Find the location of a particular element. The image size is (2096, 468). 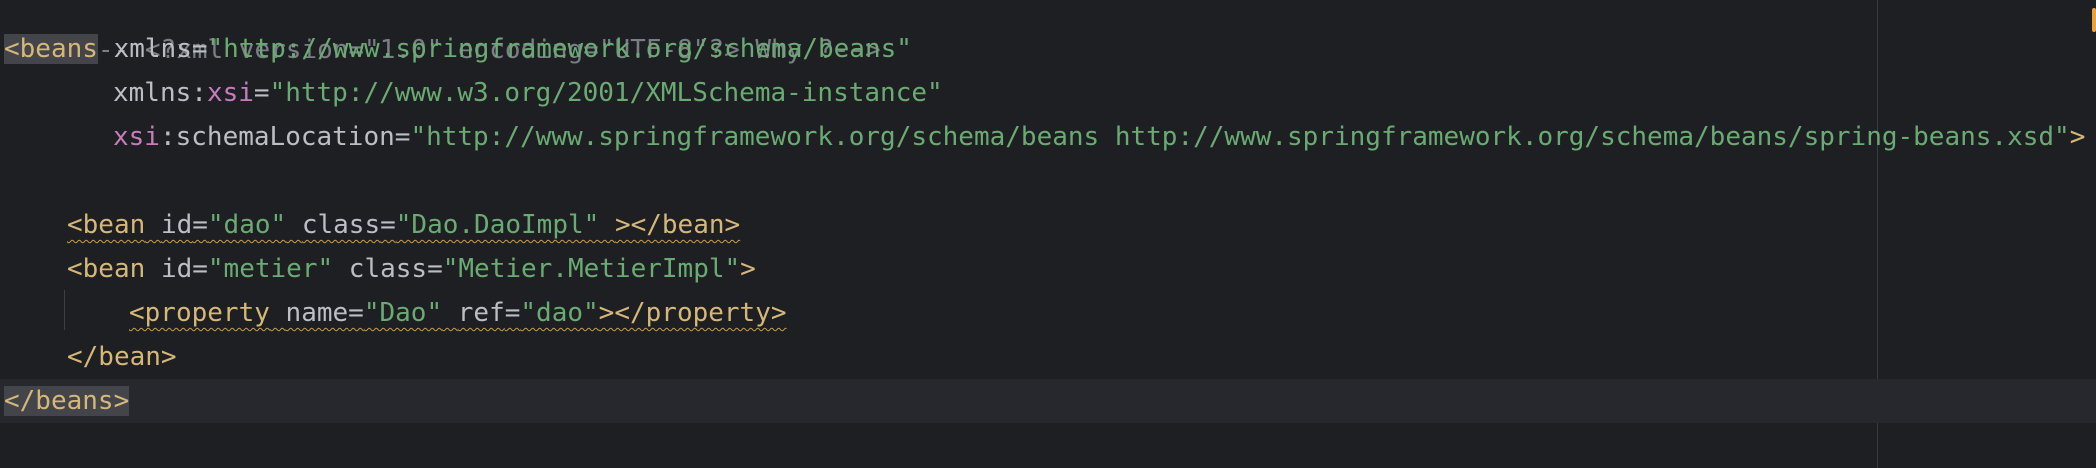

bean-close-tag: ></bean> is located at coordinates (677, 225).